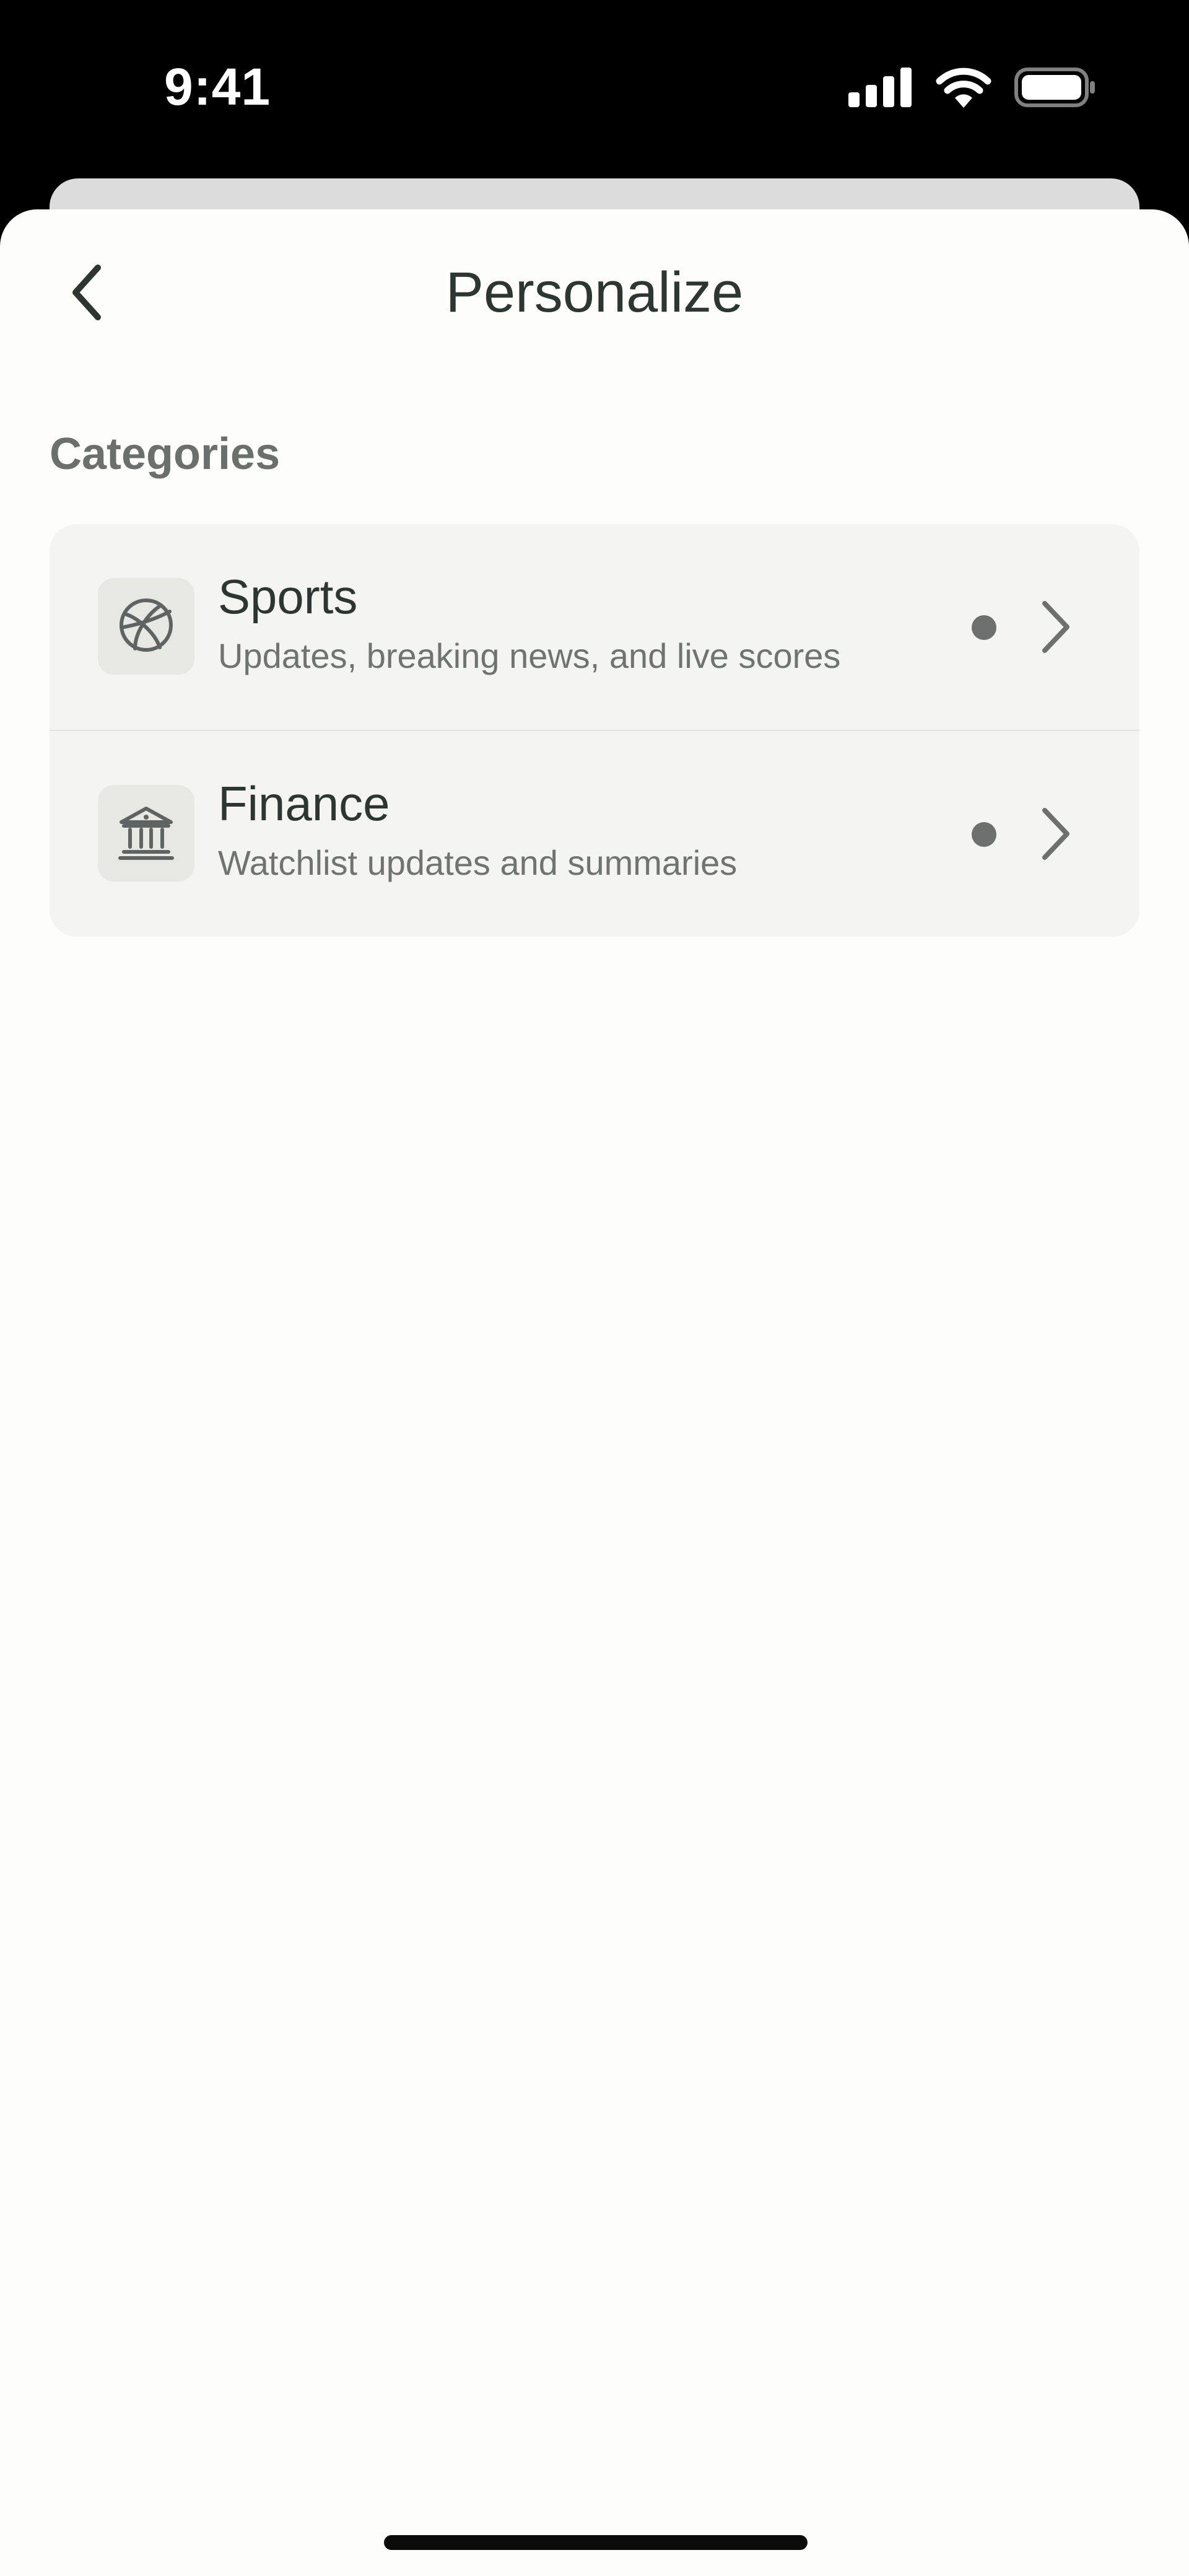 This screenshot has width=1189, height=2576. Describe the element at coordinates (1055, 87) in the screenshot. I see `battery-icon` at that location.